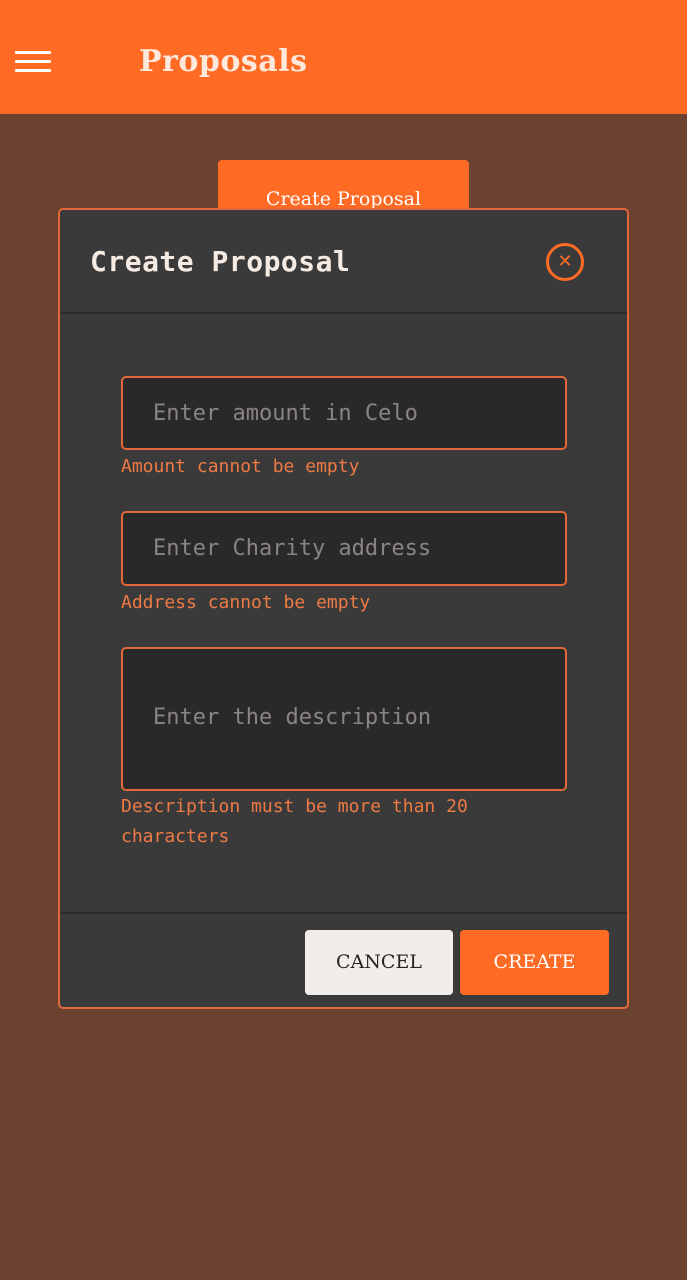  Describe the element at coordinates (534, 962) in the screenshot. I see `create-button: CREATE` at that location.